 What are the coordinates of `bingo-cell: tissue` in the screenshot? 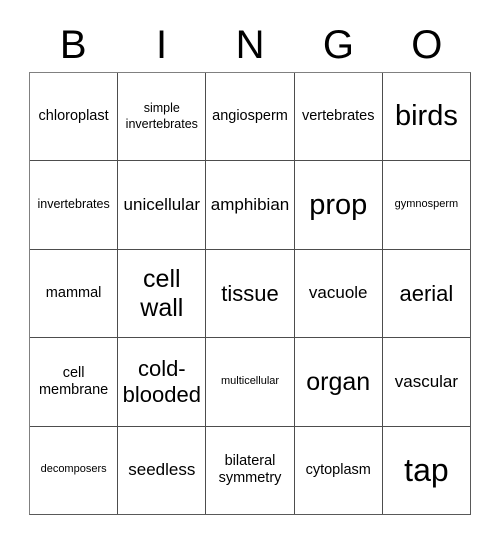 It's located at (249, 293).